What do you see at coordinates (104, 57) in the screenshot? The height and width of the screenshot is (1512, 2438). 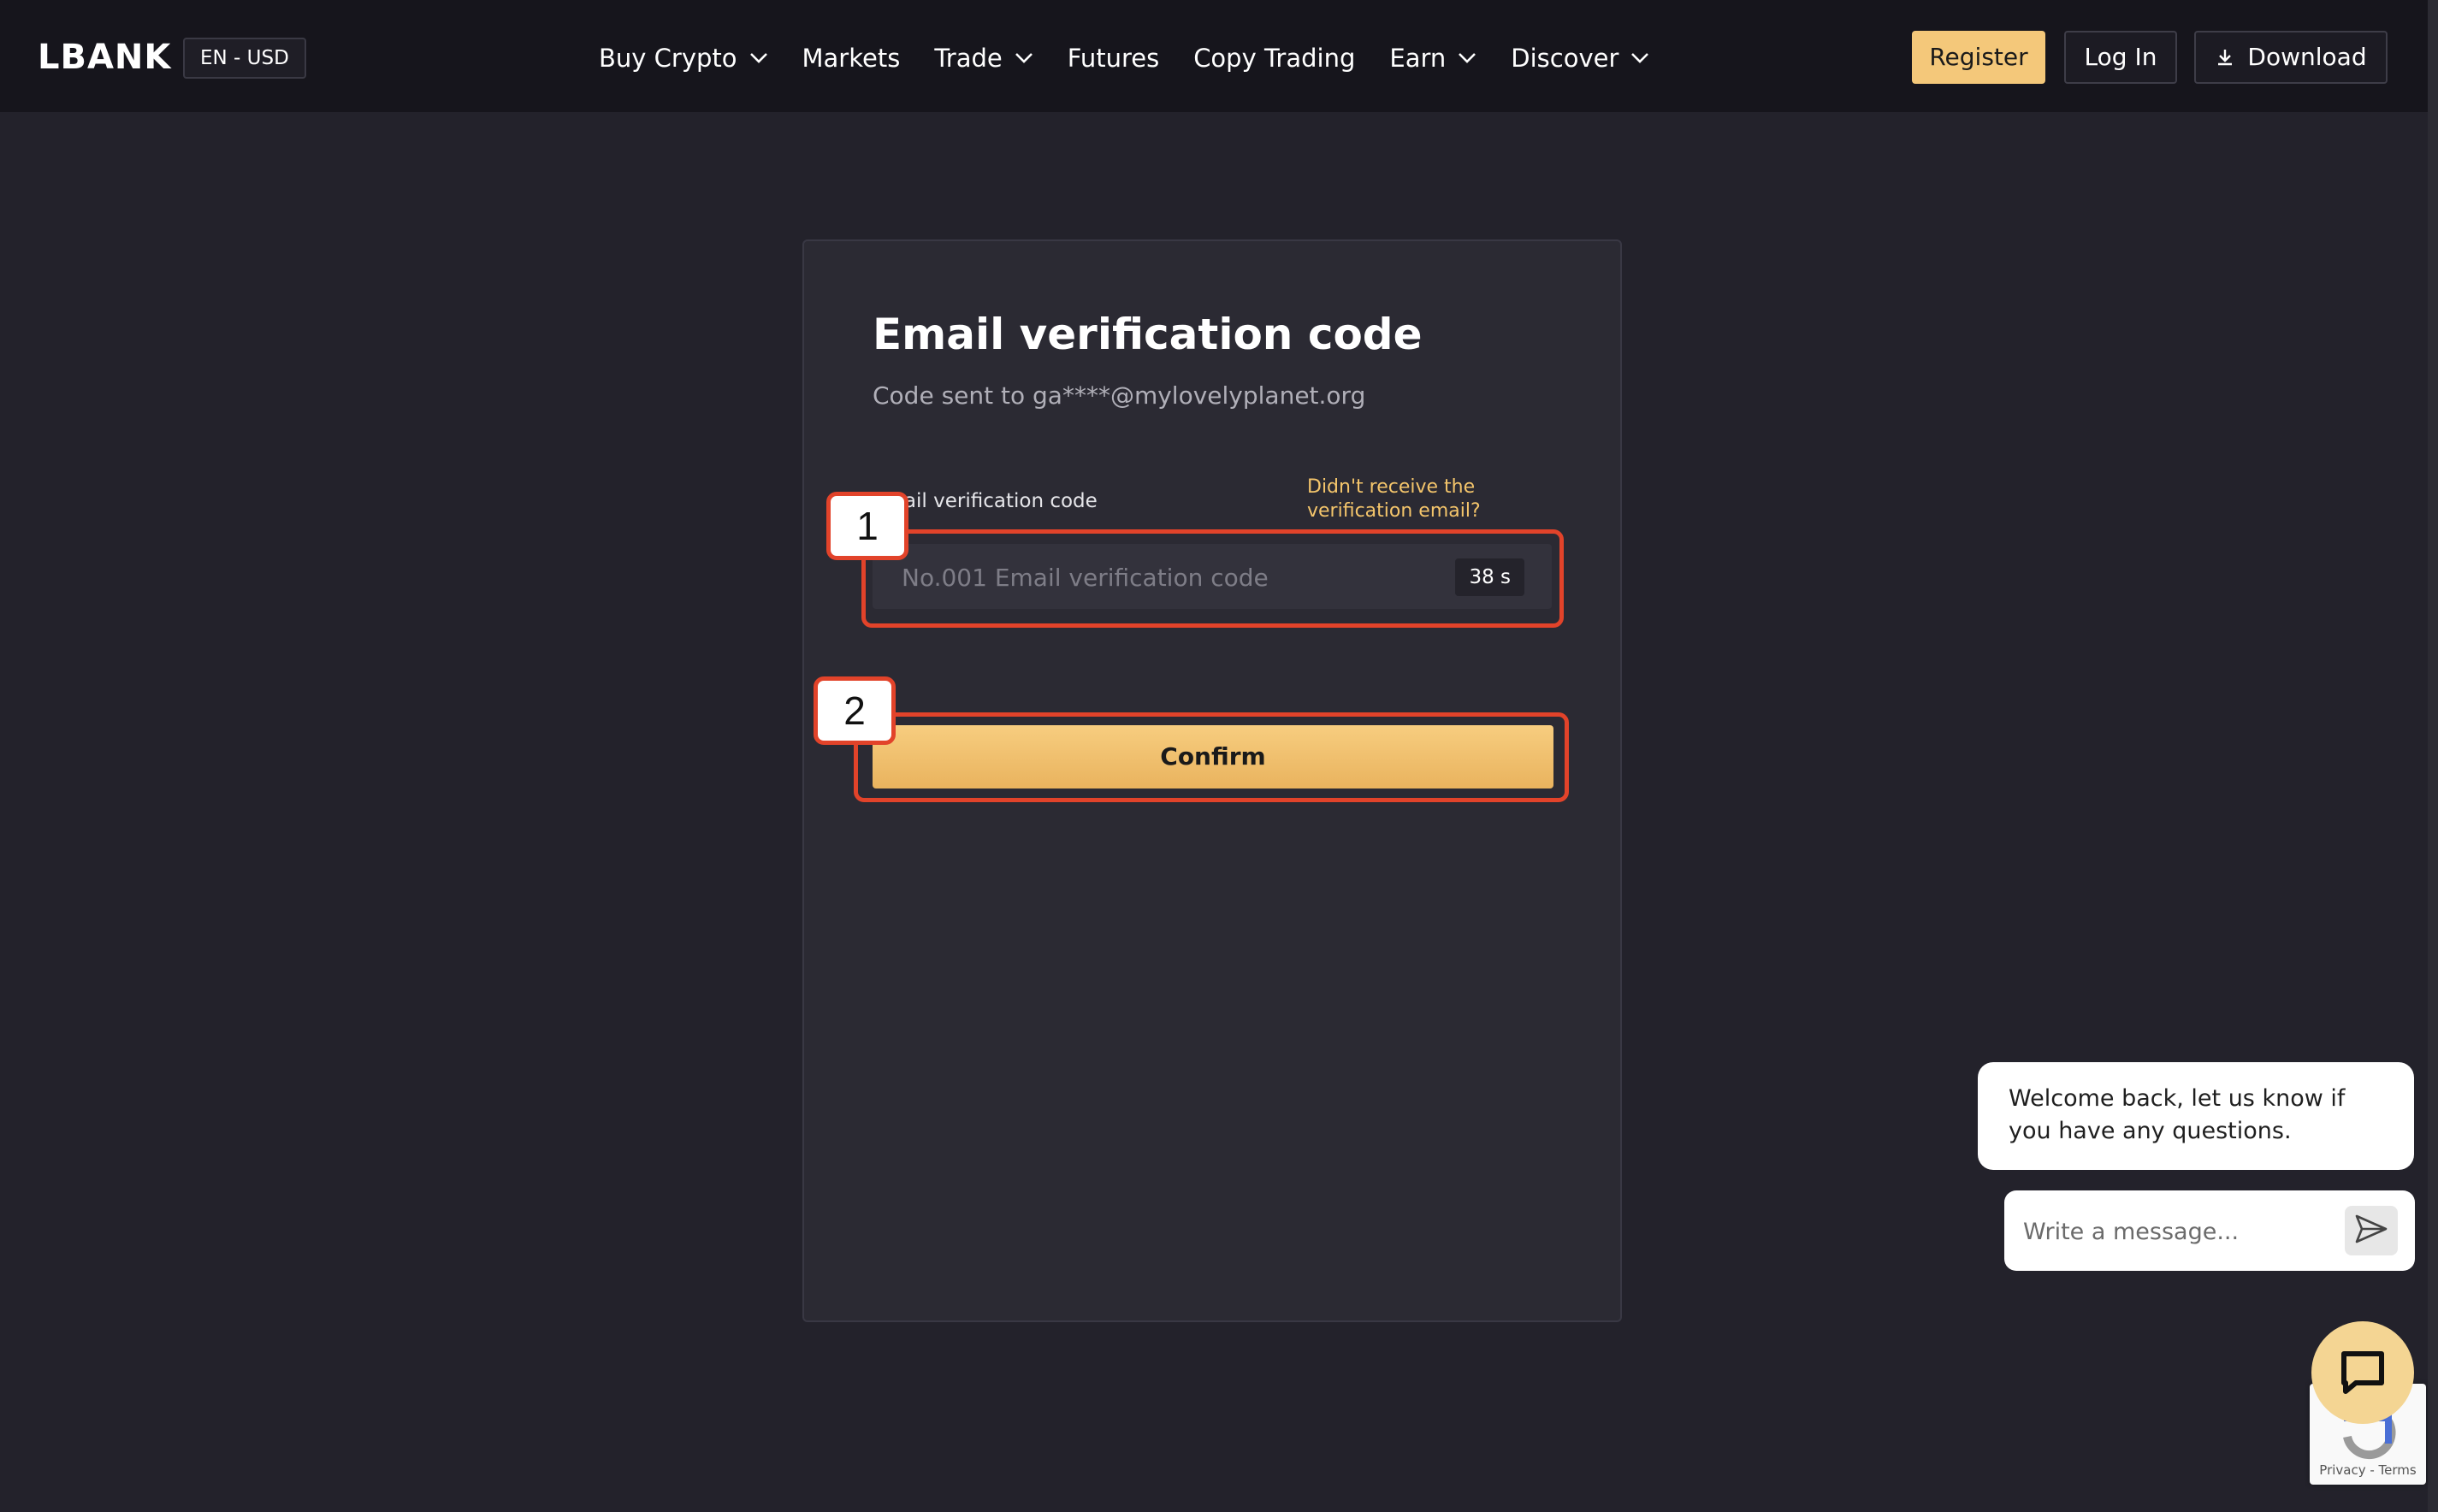 I see `lbank-logo: LBANK` at bounding box center [104, 57].